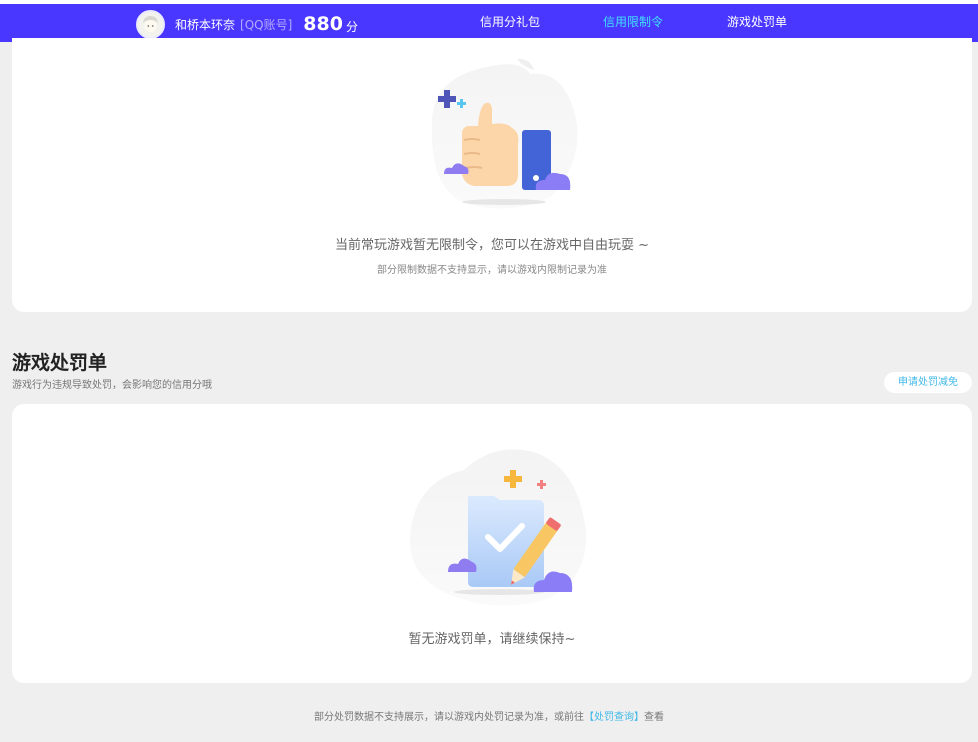 The image size is (978, 742). I want to click on credit-score: 880, so click(323, 24).